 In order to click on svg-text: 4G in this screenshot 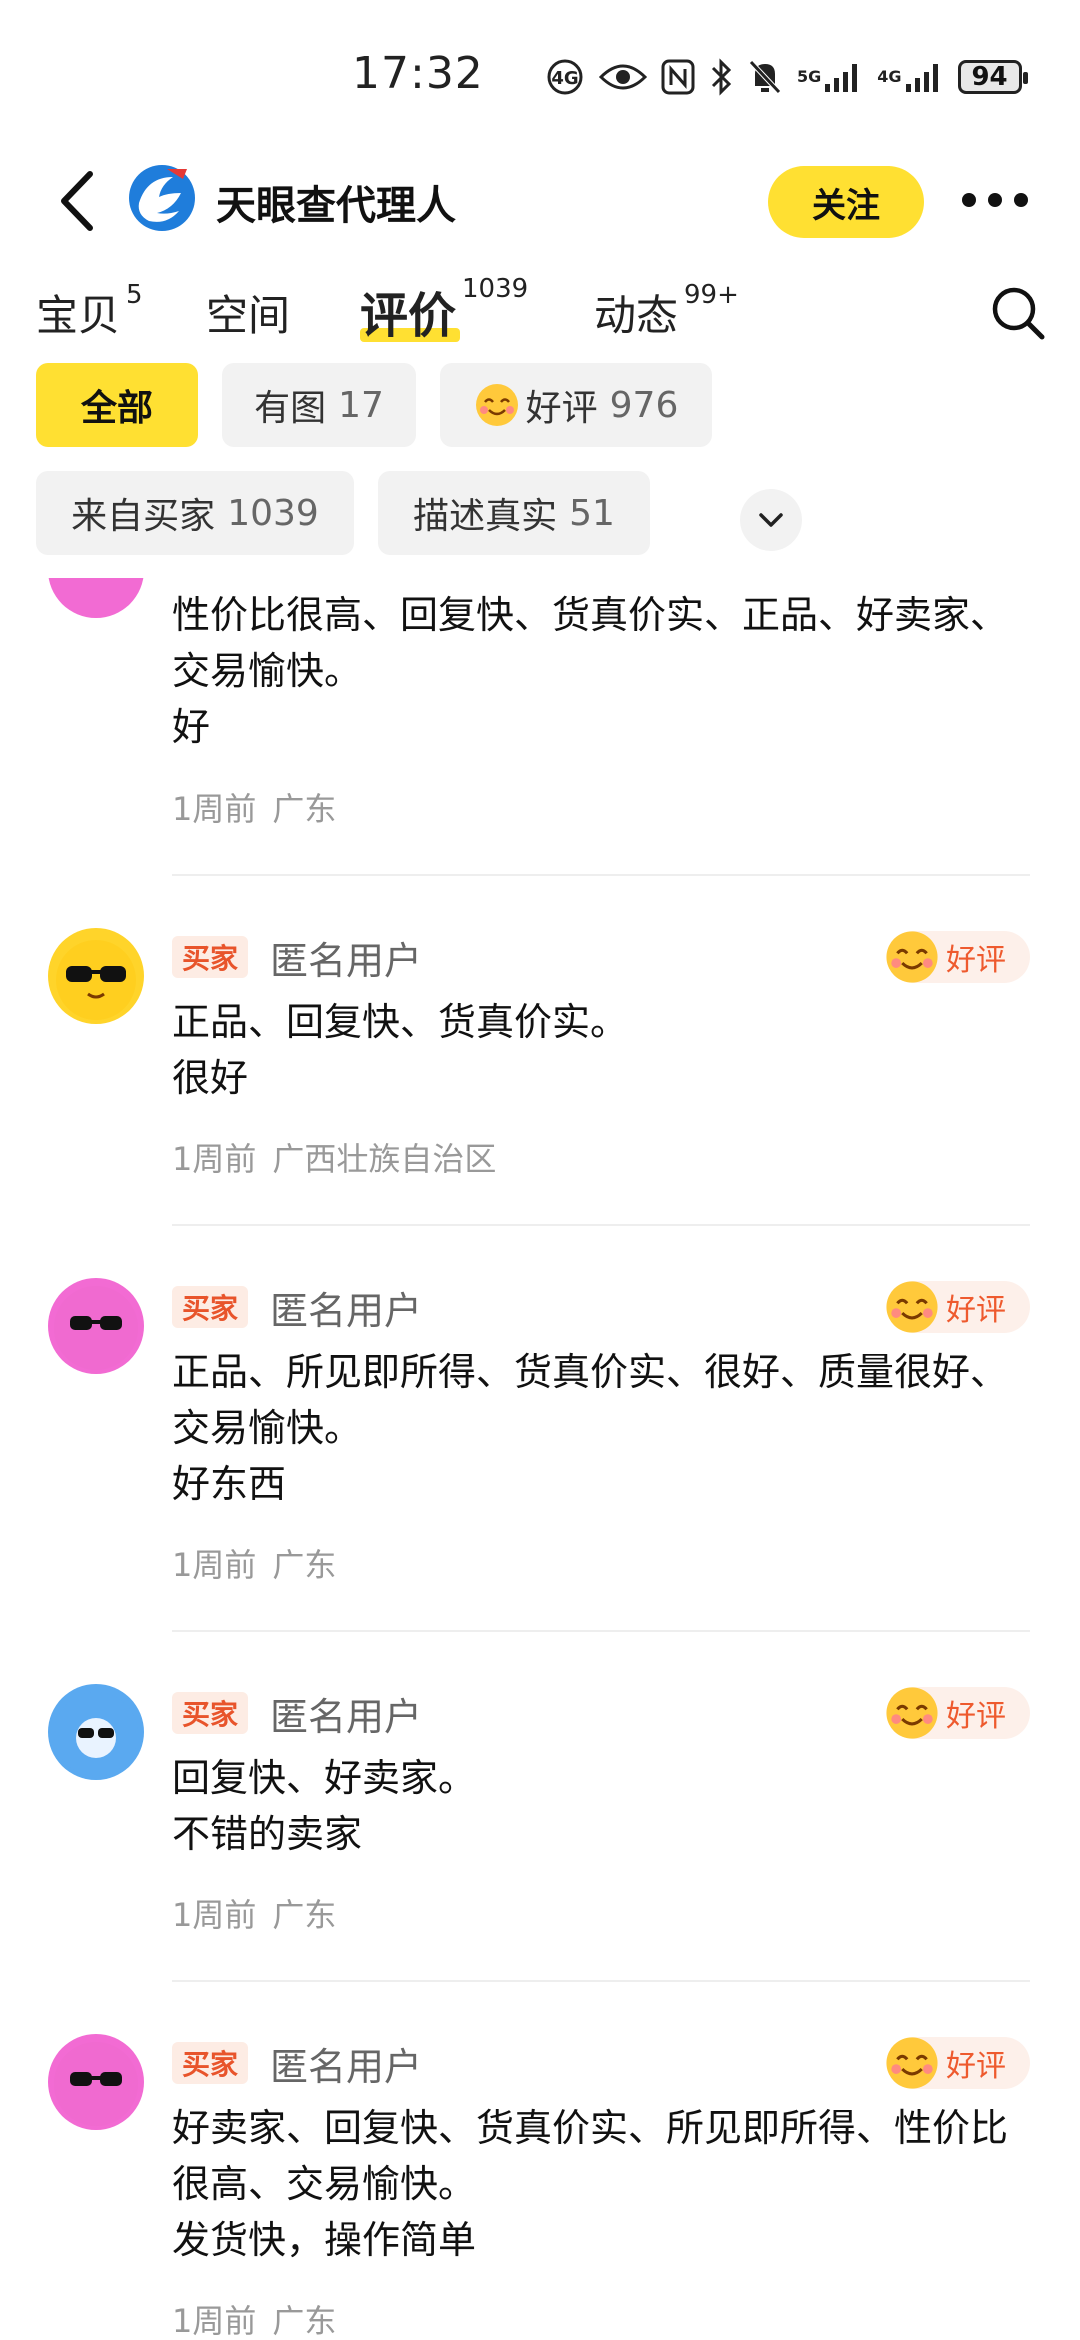, I will do `click(564, 78)`.